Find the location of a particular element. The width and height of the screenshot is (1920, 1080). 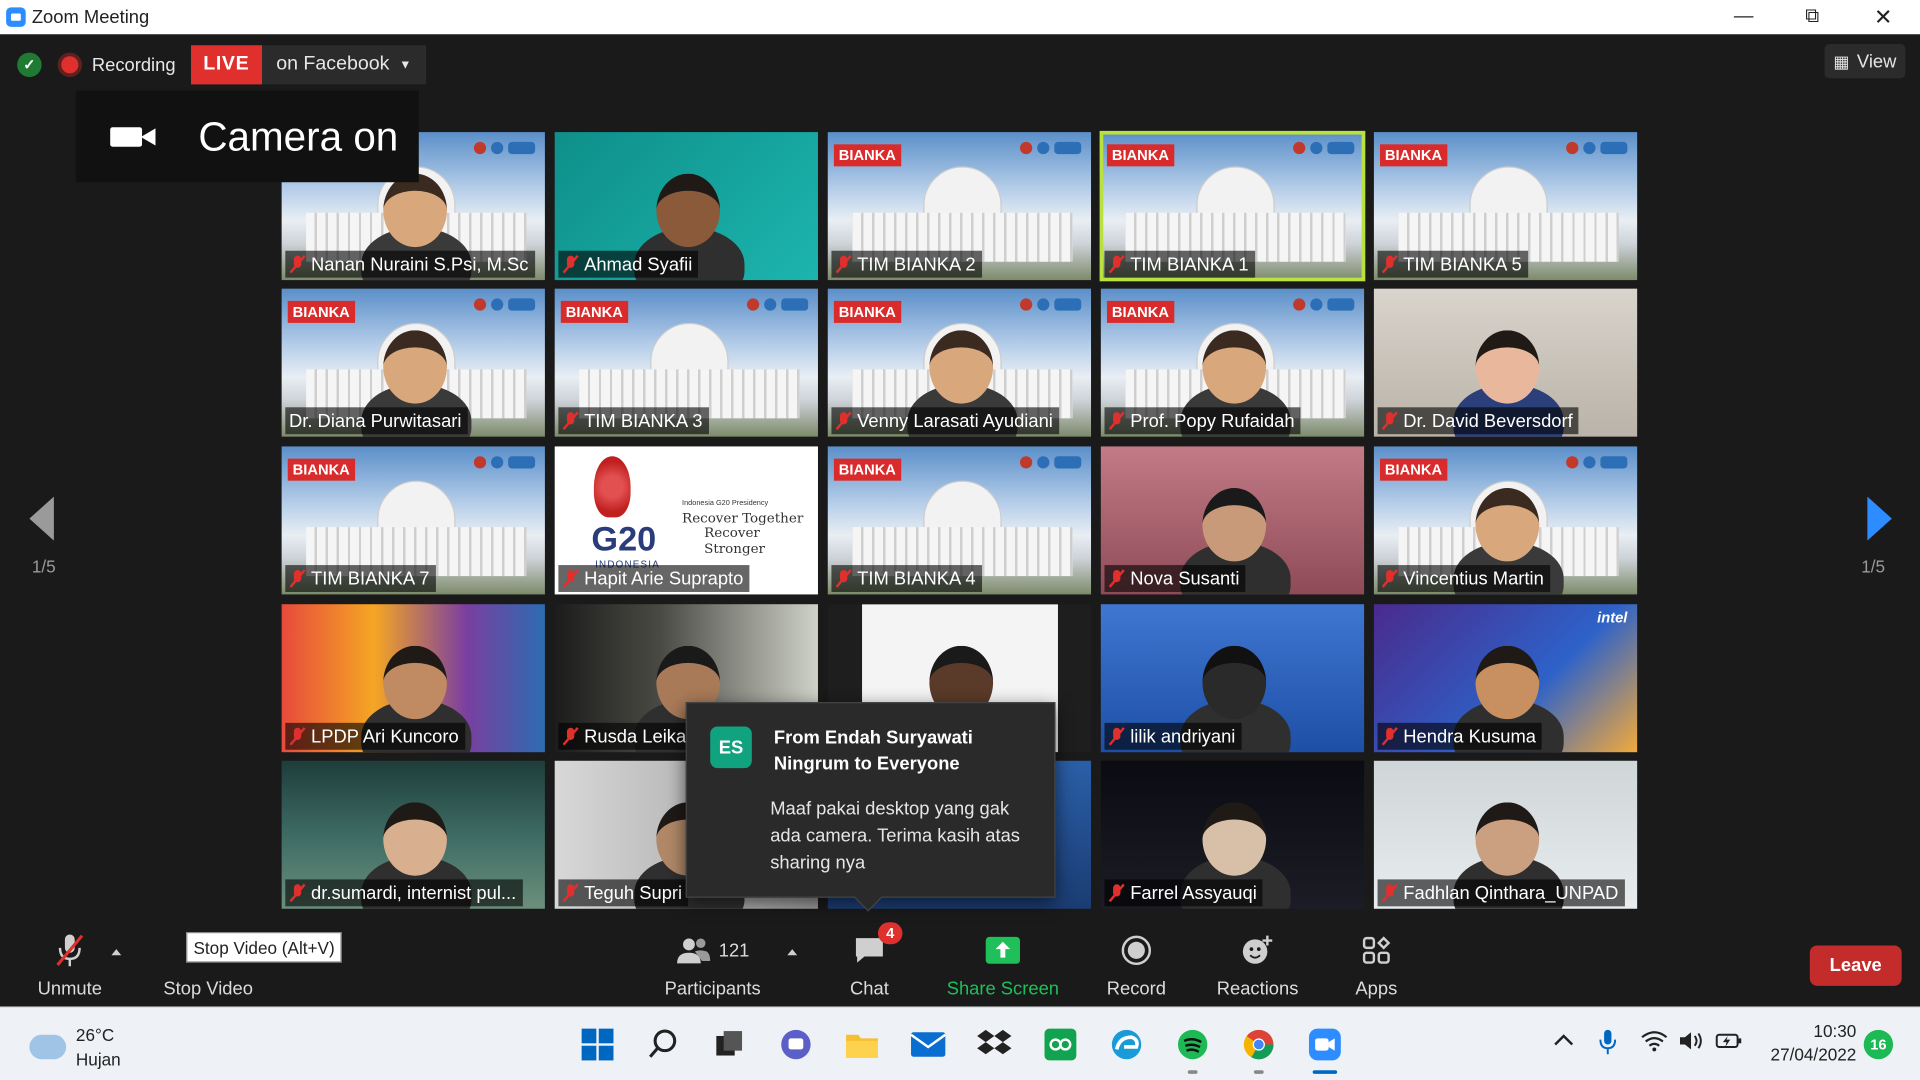

video-tile: Dr. David Beversdorf is located at coordinates (1505, 362).